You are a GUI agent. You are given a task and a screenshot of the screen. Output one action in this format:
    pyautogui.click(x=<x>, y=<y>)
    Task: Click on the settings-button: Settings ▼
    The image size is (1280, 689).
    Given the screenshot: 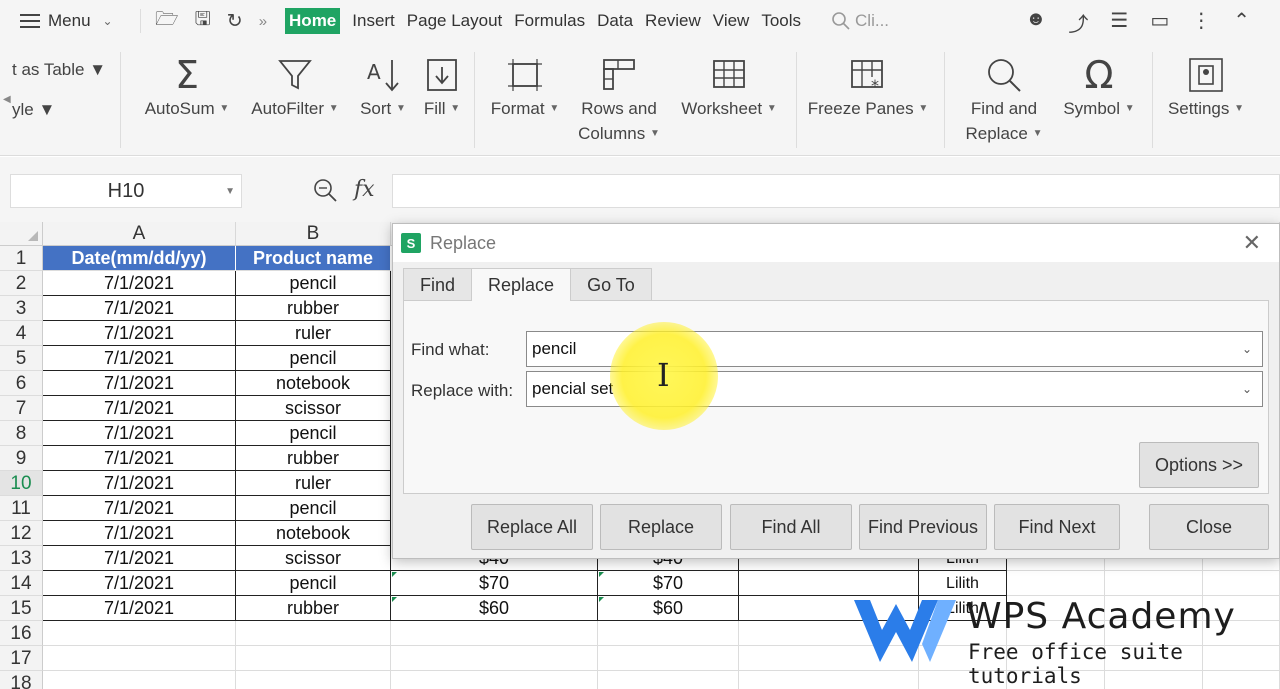 What is the action you would take?
    pyautogui.click(x=1206, y=87)
    